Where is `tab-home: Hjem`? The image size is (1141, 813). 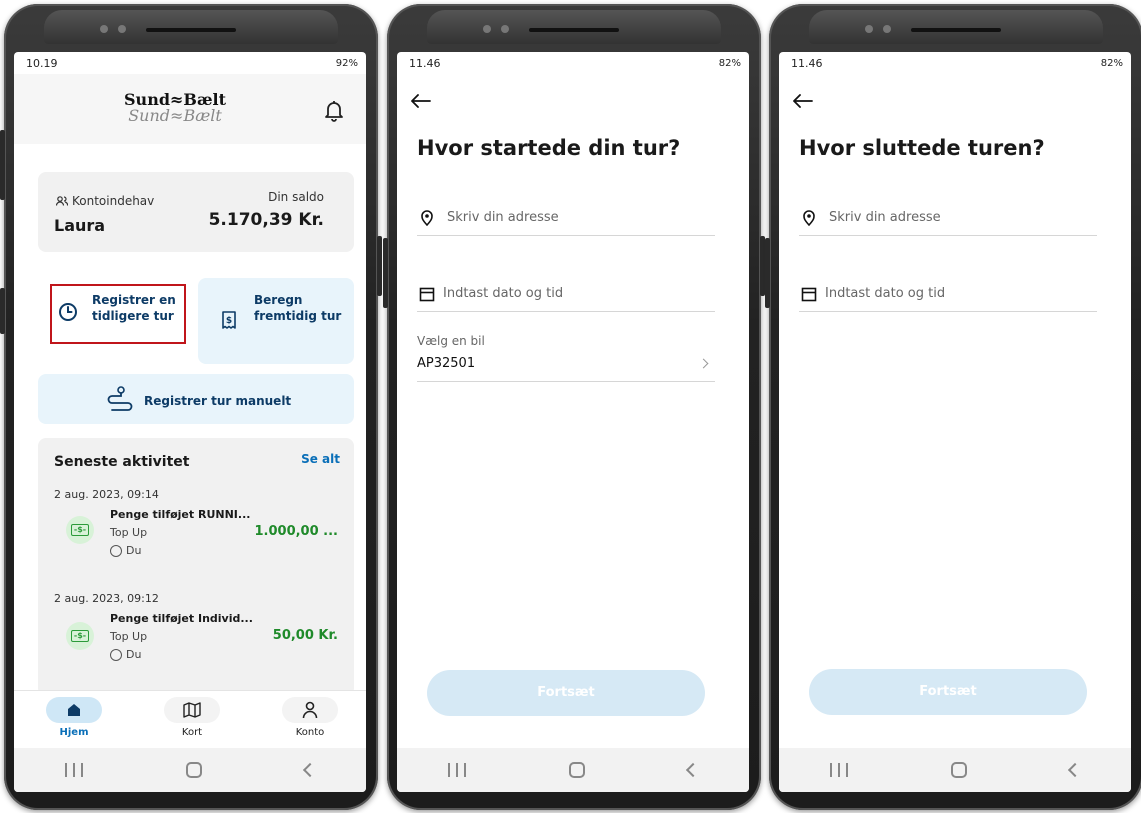
tab-home: Hjem is located at coordinates (74, 717).